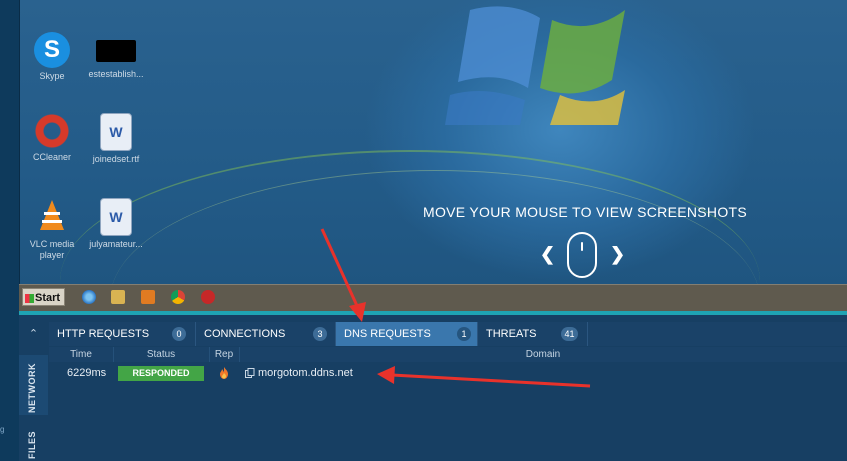 Image resolution: width=847 pixels, height=461 pixels. Describe the element at coordinates (250, 373) in the screenshot. I see `copy-icon` at that location.